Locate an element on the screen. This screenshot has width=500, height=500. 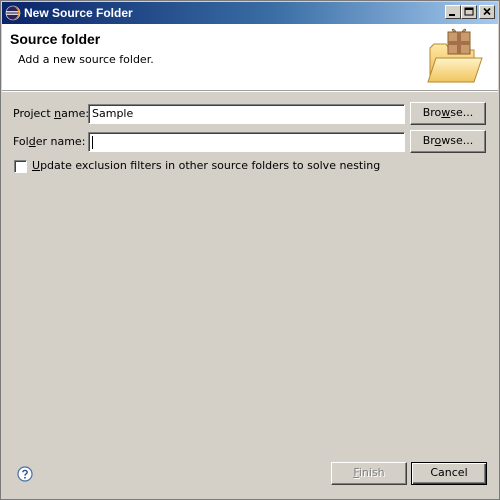
project-name-input: Sample is located at coordinates (246, 114).